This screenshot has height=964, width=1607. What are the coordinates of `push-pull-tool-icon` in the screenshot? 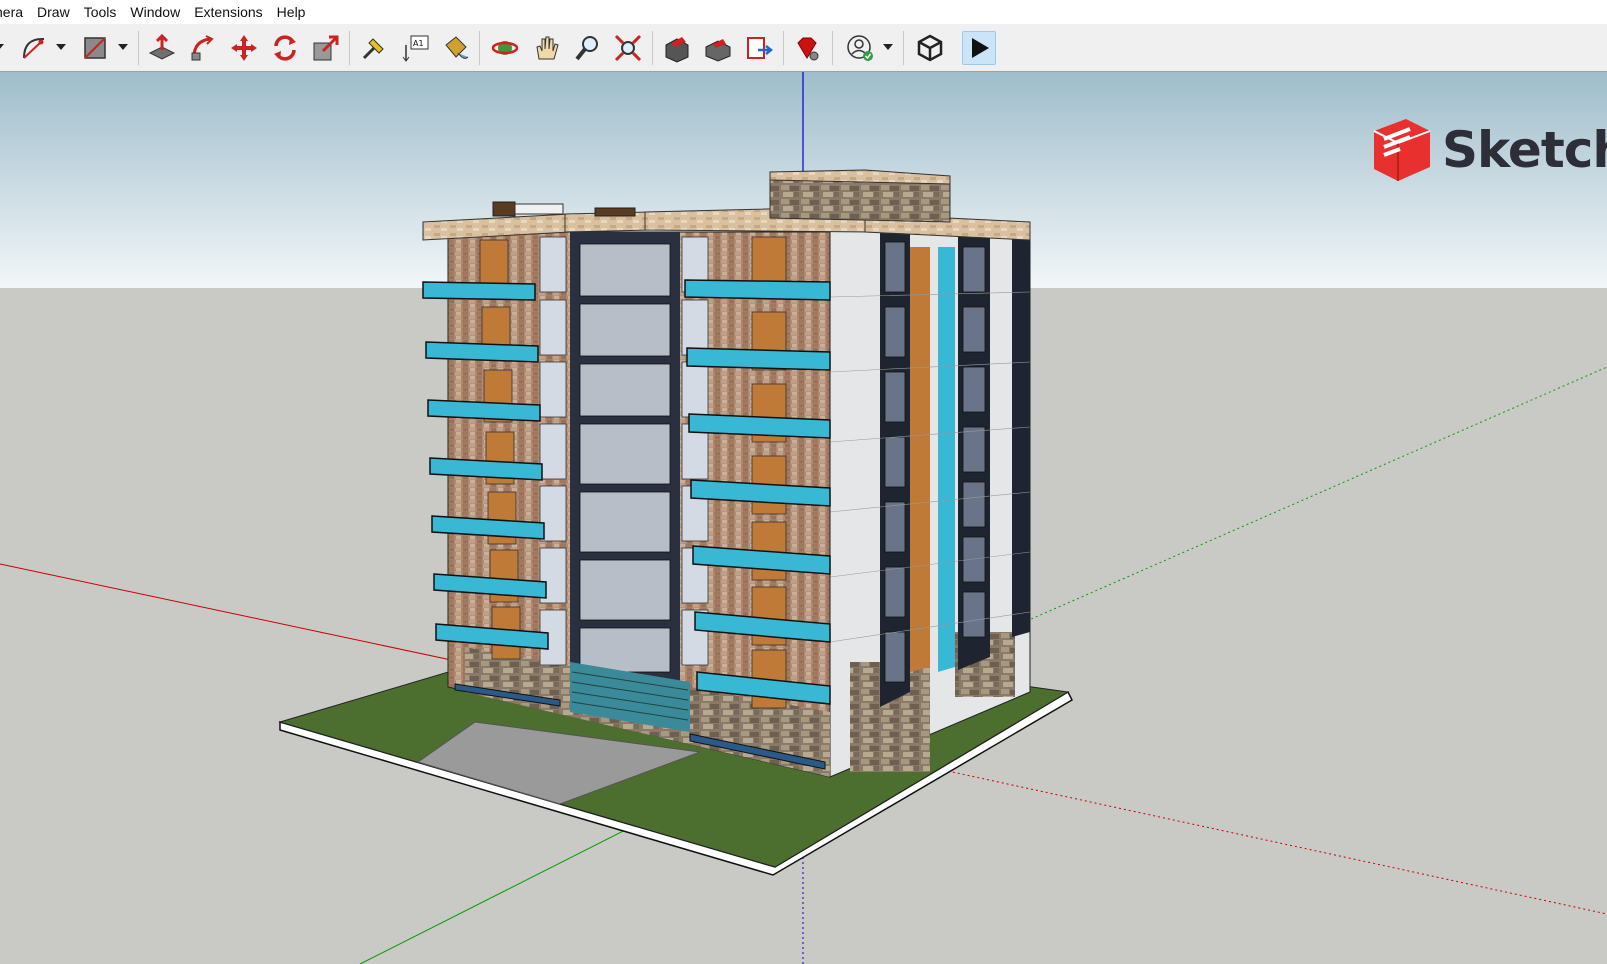 It's located at (162, 46).